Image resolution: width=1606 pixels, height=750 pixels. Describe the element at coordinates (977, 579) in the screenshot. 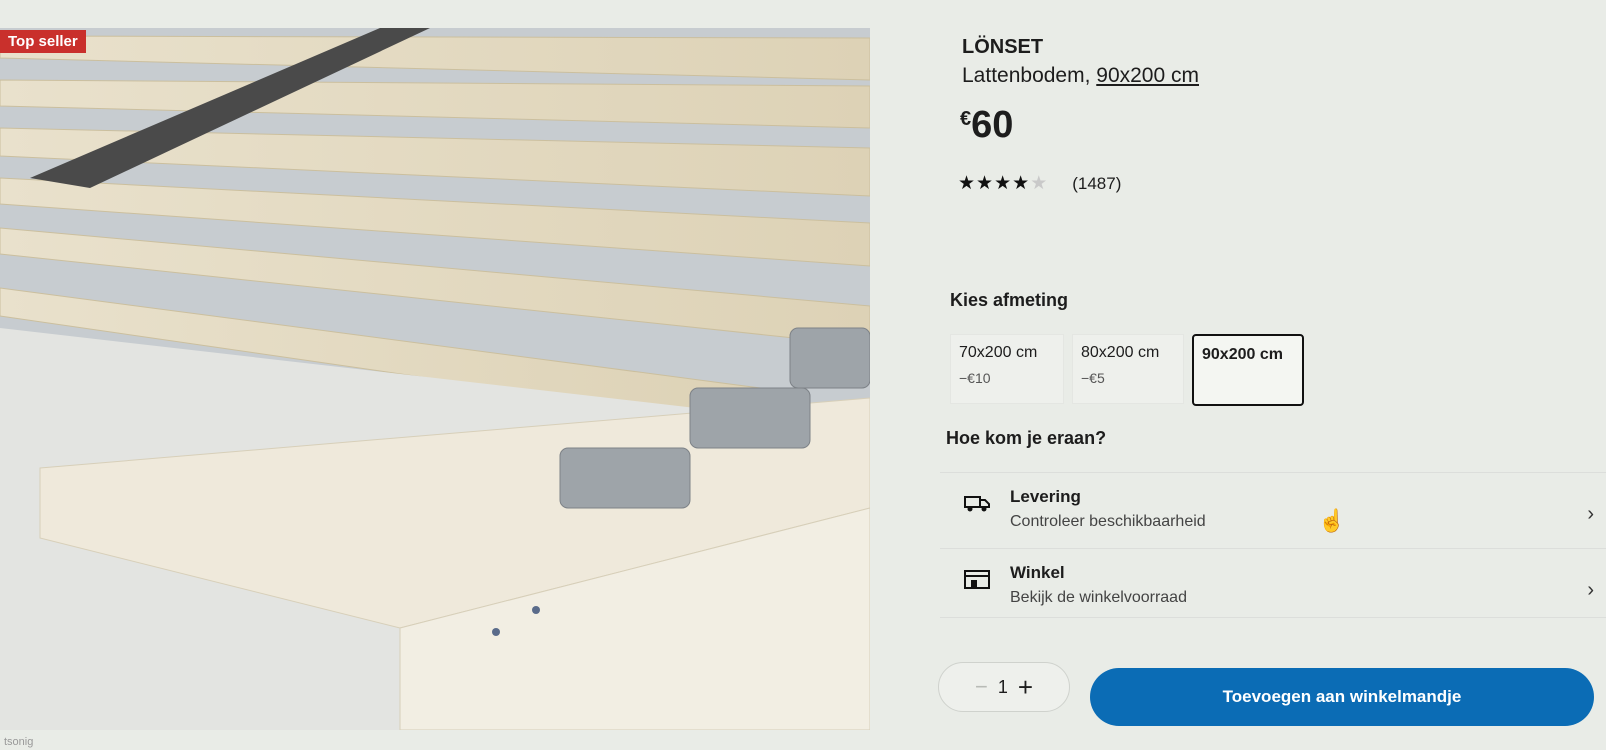

I see `store-icon` at that location.